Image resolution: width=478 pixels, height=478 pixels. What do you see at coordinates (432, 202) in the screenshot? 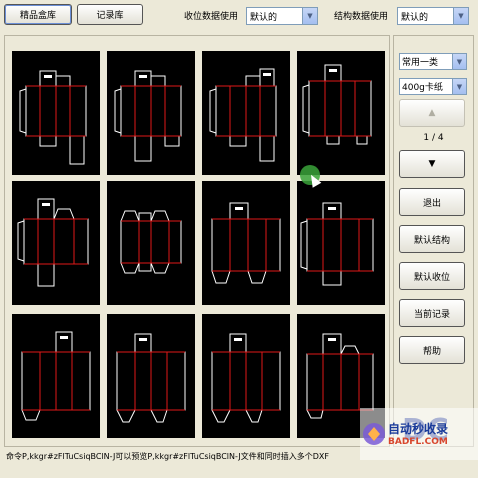
I see `exit-button: 退出` at bounding box center [432, 202].